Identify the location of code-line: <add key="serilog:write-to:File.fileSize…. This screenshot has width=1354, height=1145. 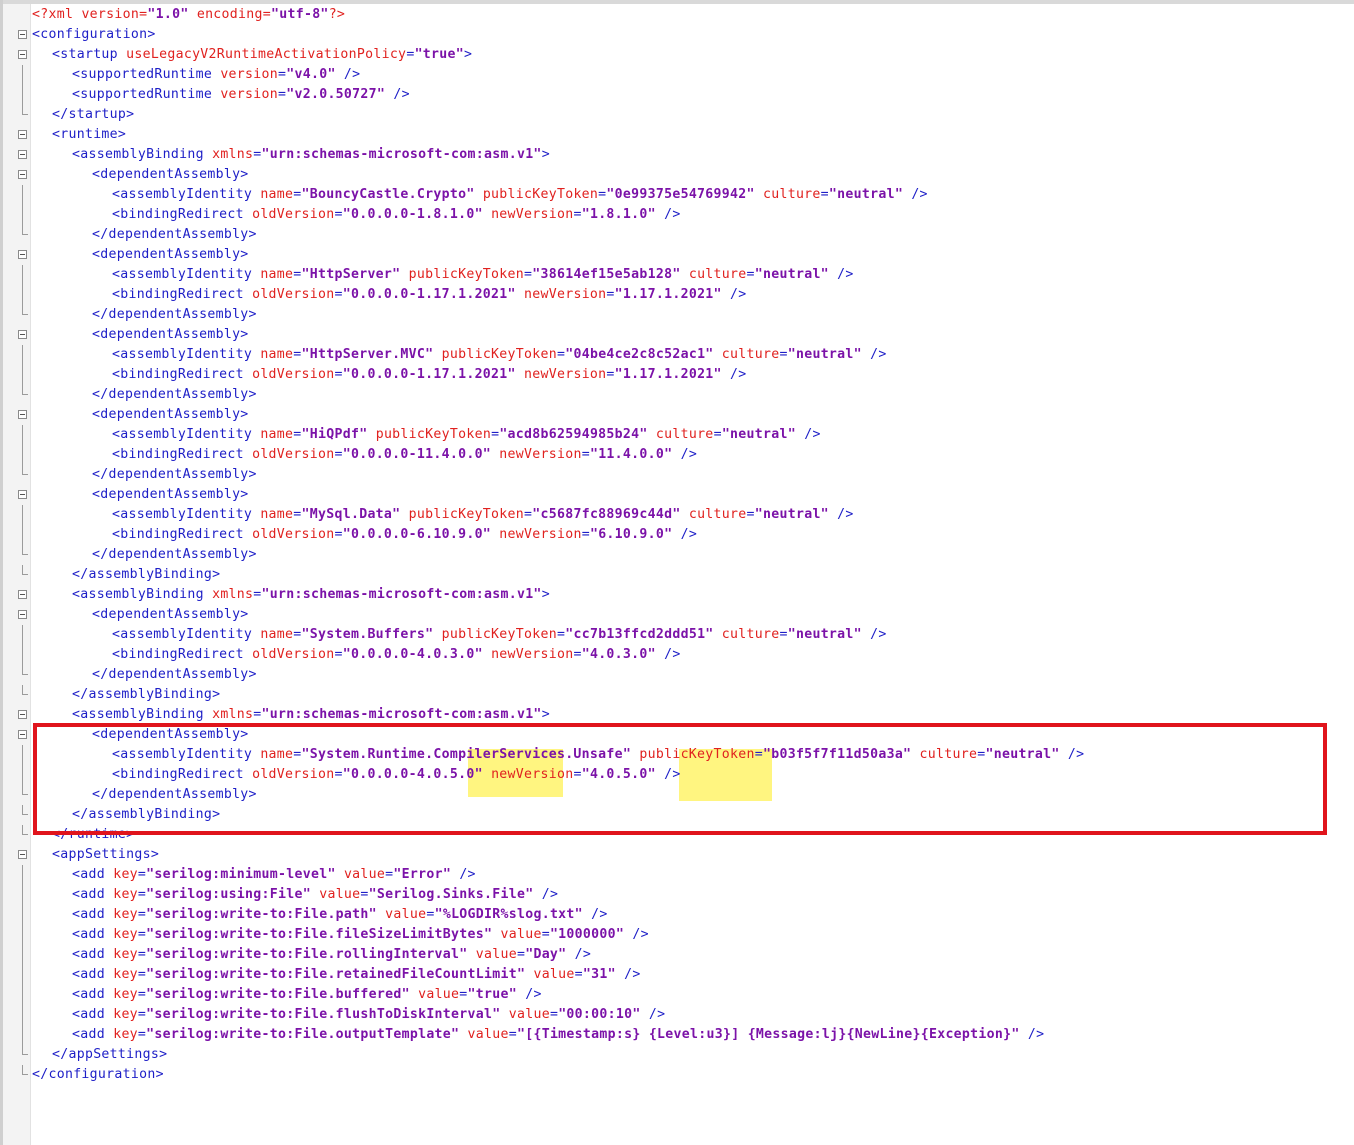
(677, 935).